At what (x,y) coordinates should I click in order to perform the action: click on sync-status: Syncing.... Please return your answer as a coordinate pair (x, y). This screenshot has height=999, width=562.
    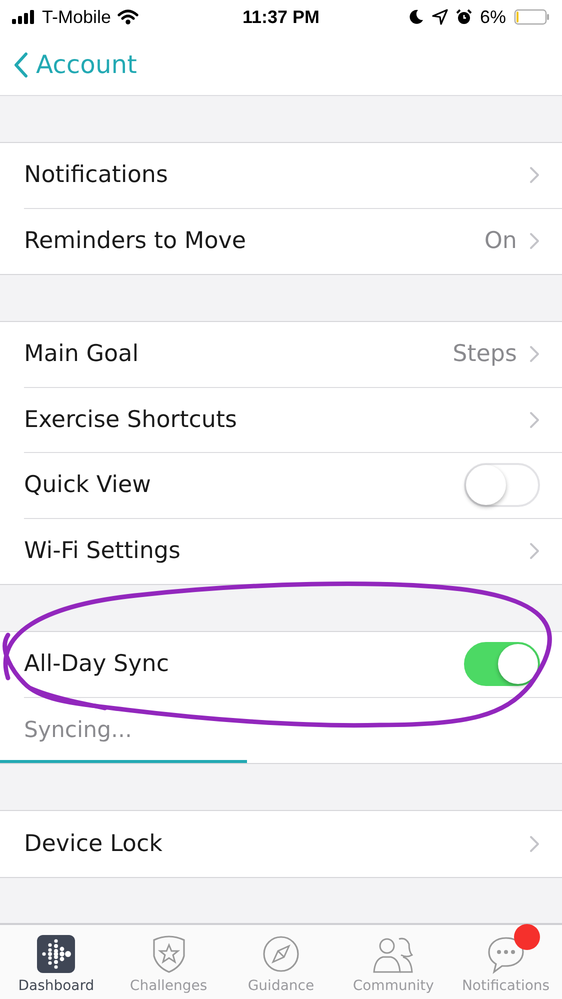
    Looking at the image, I should click on (78, 730).